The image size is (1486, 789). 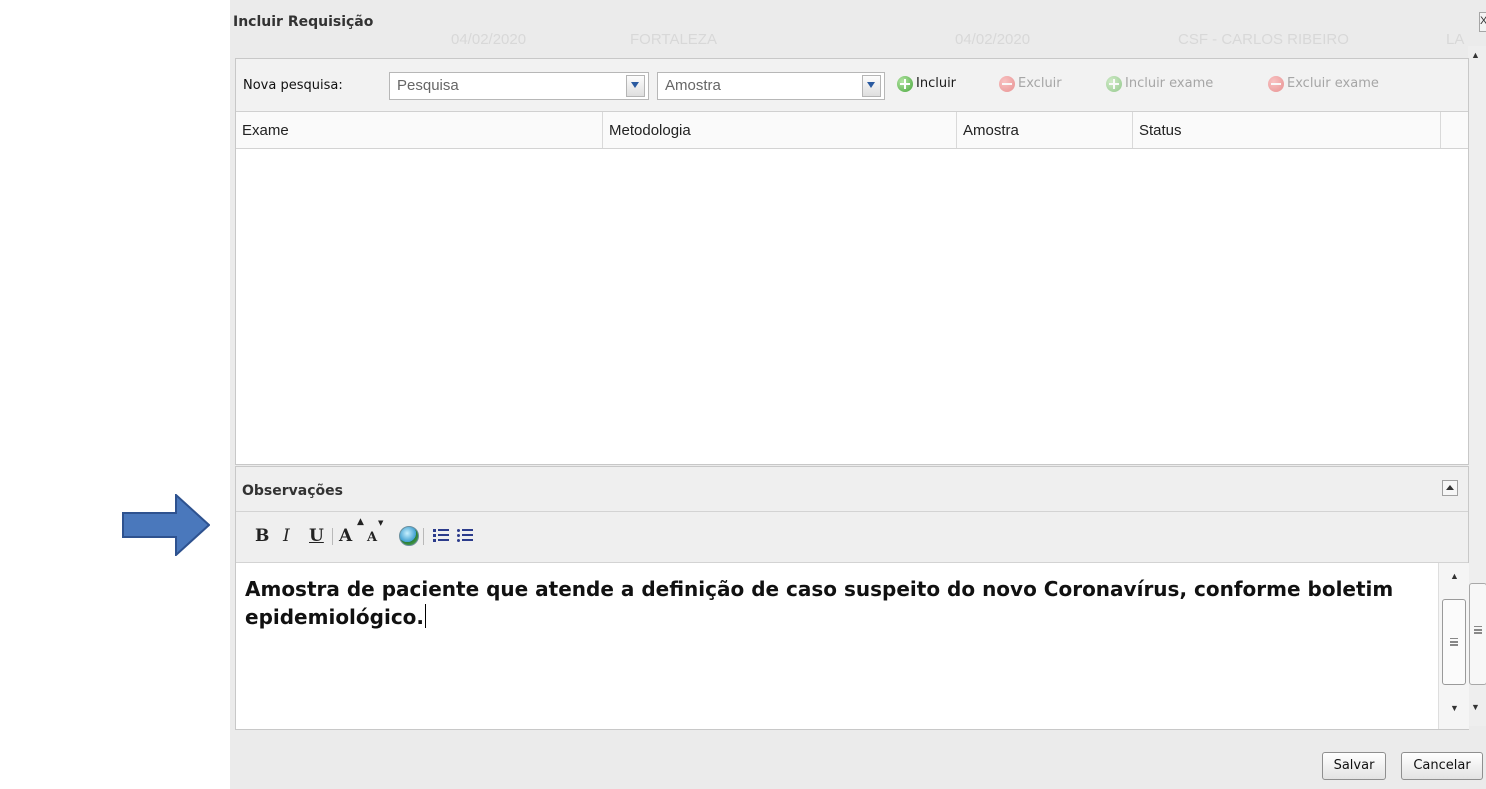 I want to click on background-extra: LA, so click(x=1455, y=39).